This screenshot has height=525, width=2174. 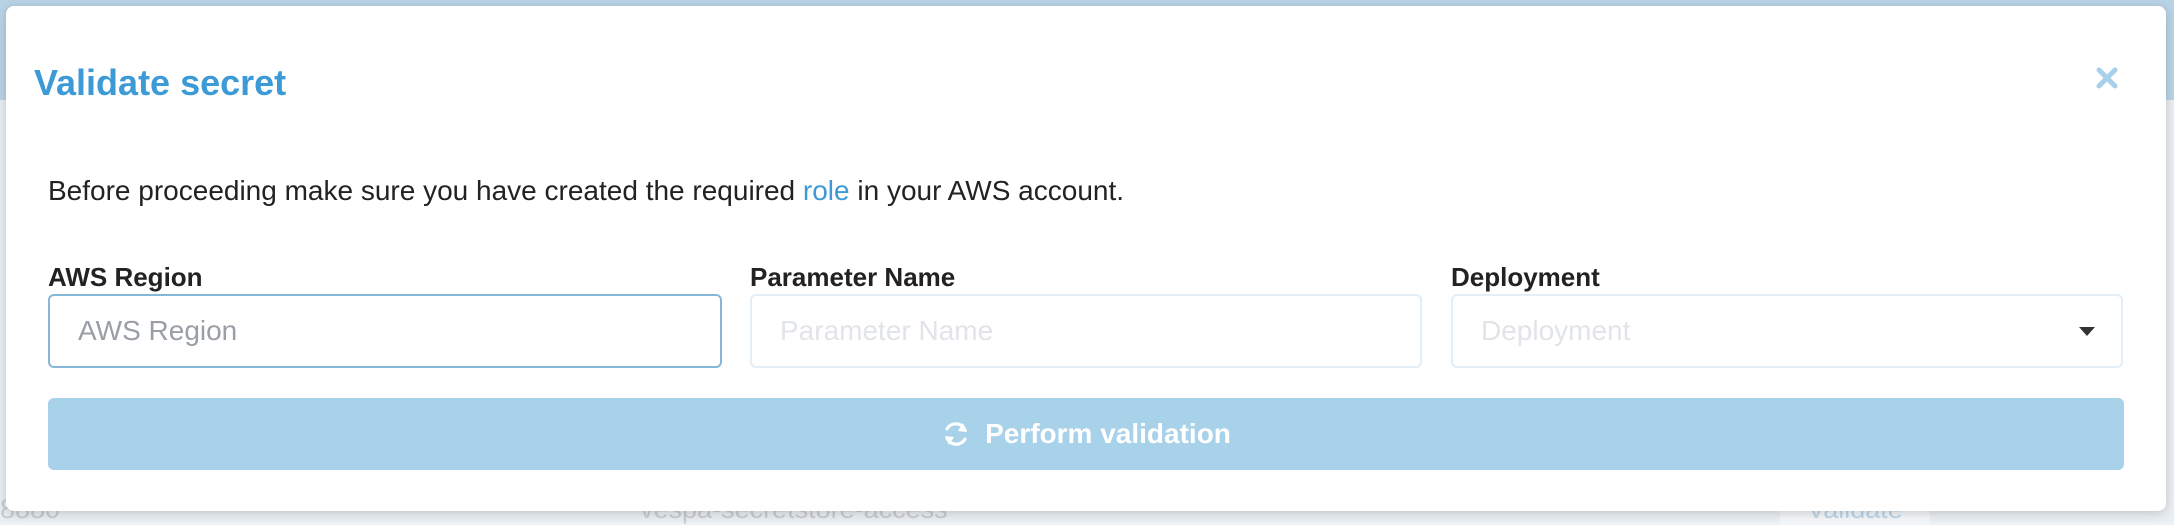 I want to click on deployment-label: Deployment, so click(x=1525, y=277).